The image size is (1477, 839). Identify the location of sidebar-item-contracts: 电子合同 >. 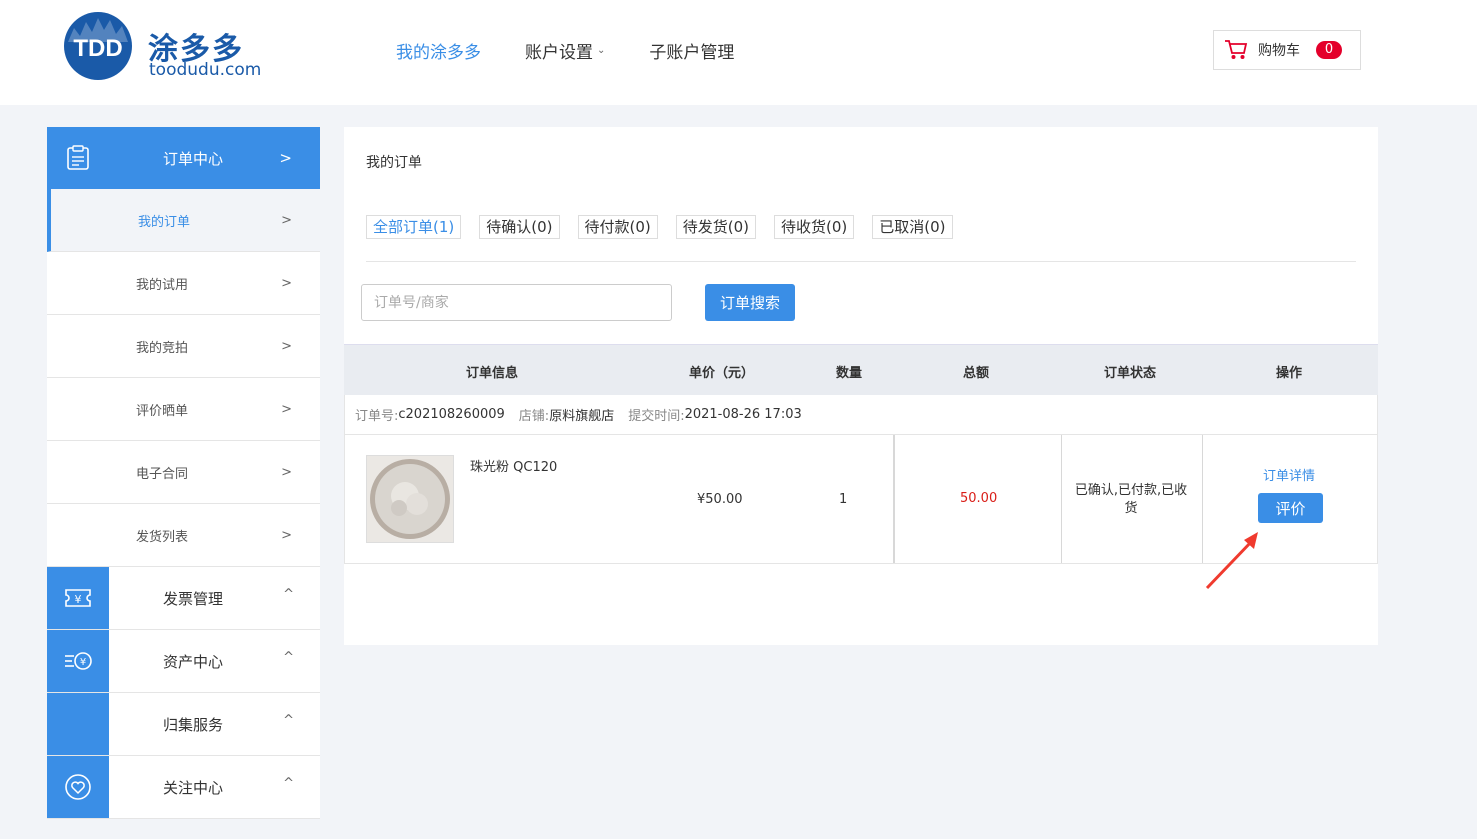
(183, 472).